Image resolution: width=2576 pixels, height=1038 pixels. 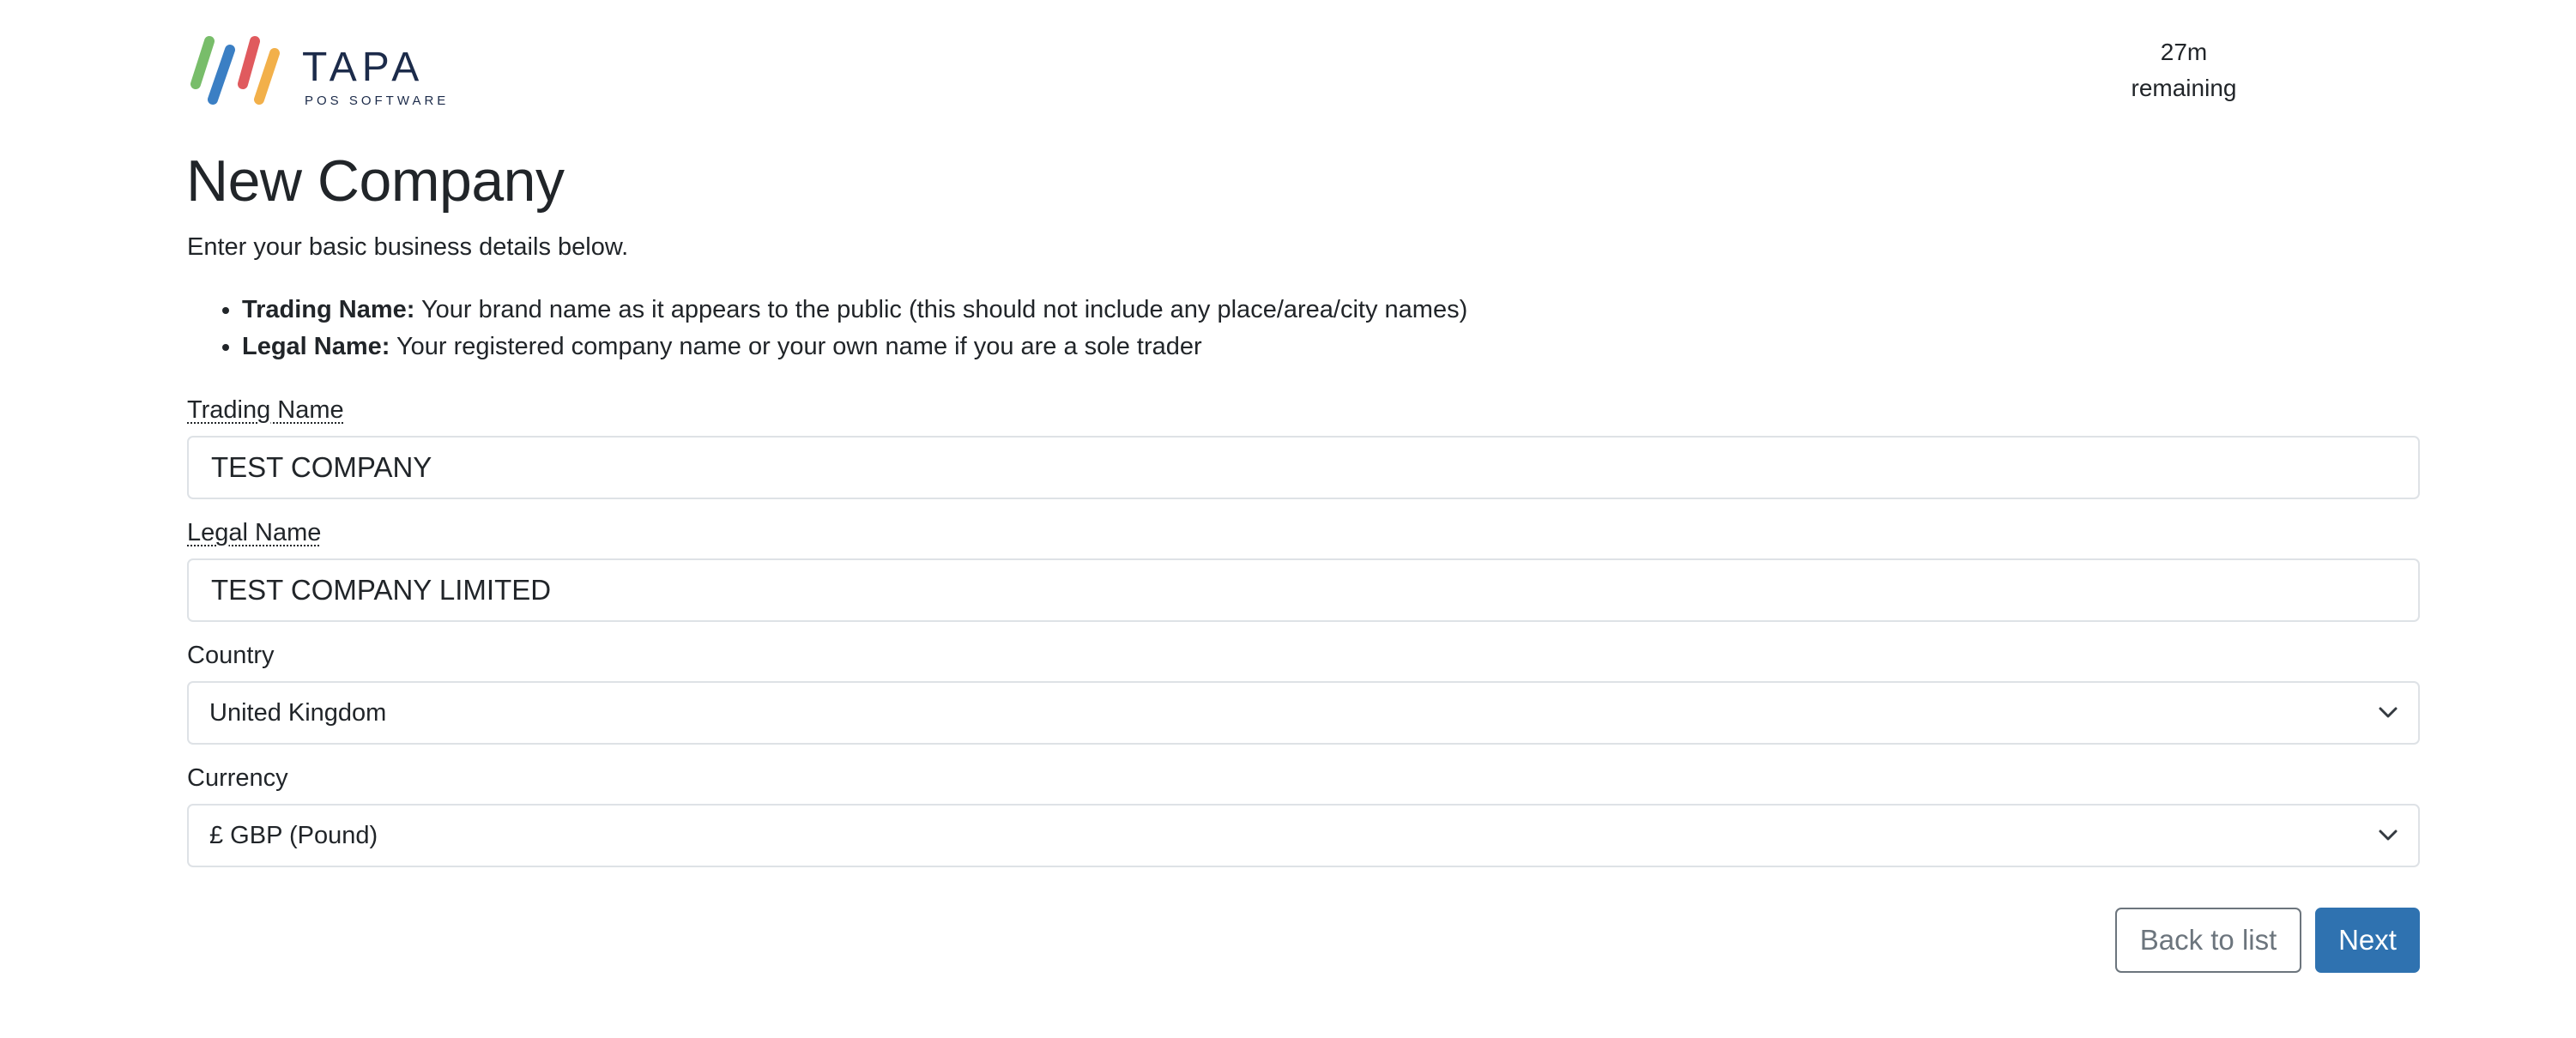 I want to click on currency-label: Currency, so click(x=237, y=778).